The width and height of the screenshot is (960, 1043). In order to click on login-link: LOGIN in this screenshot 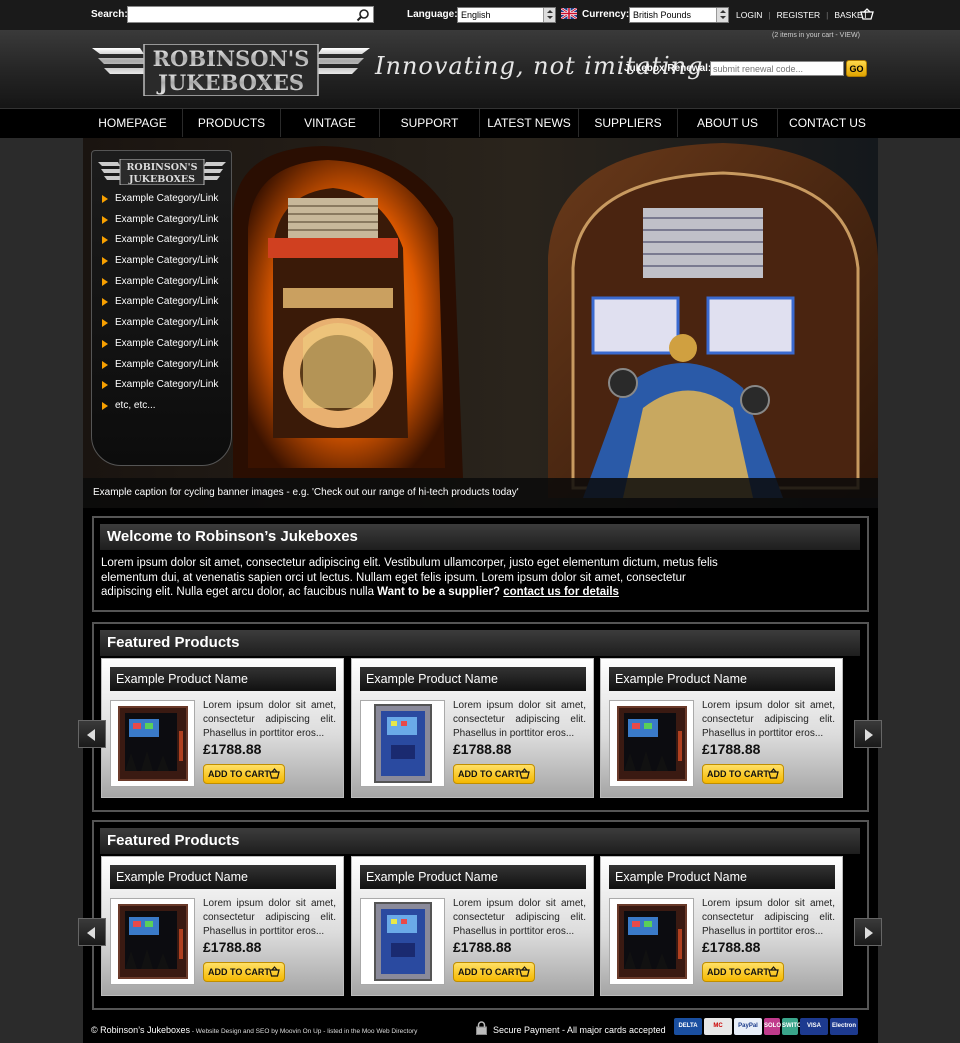, I will do `click(749, 15)`.